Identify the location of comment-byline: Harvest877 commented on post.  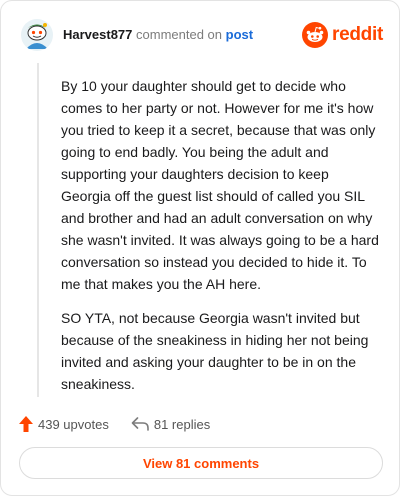
(158, 35).